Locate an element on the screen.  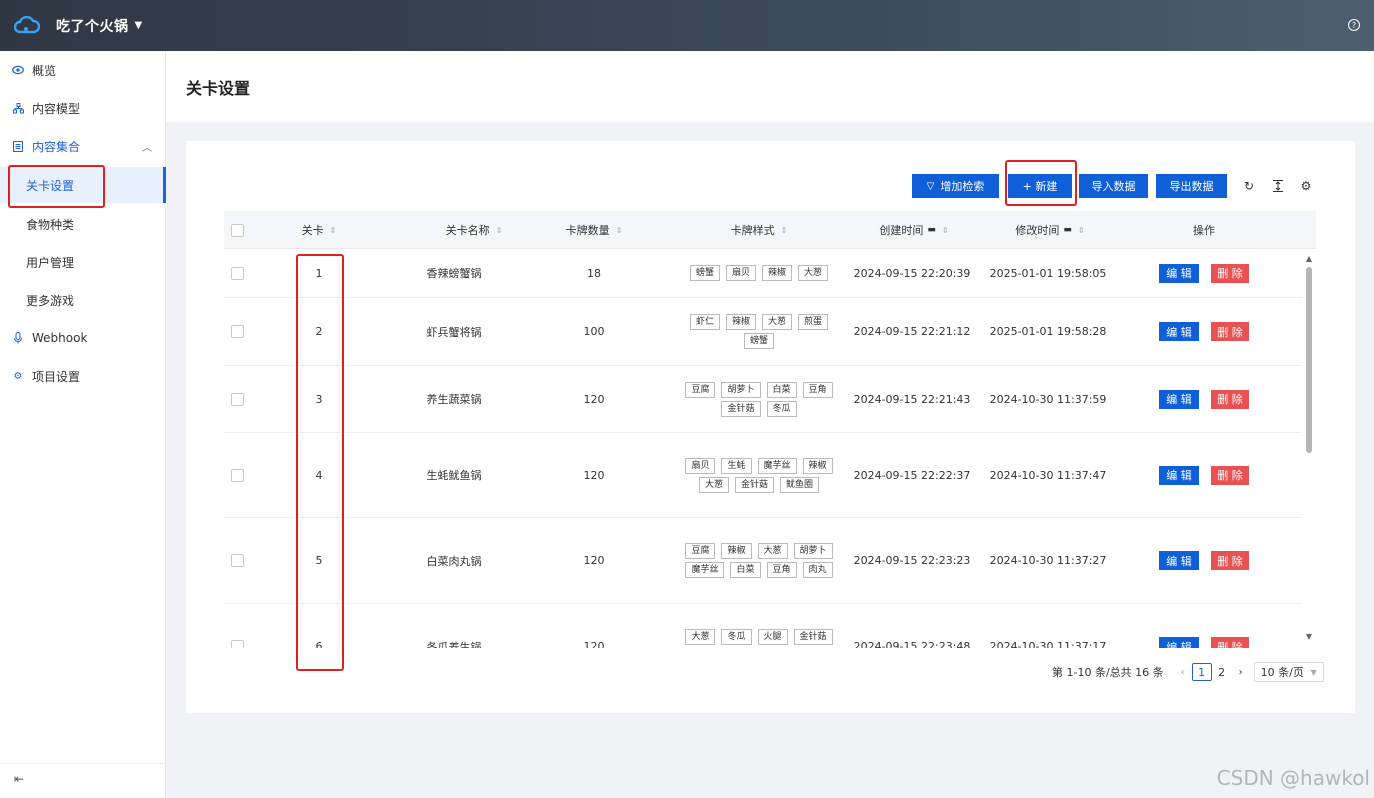
column-header-card-count: 卡牌数量 ⇕ is located at coordinates (594, 230).